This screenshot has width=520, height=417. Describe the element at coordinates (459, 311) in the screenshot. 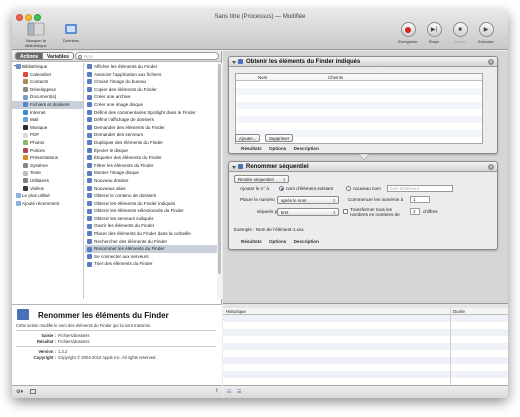

I see `column-duration: Durée` at that location.